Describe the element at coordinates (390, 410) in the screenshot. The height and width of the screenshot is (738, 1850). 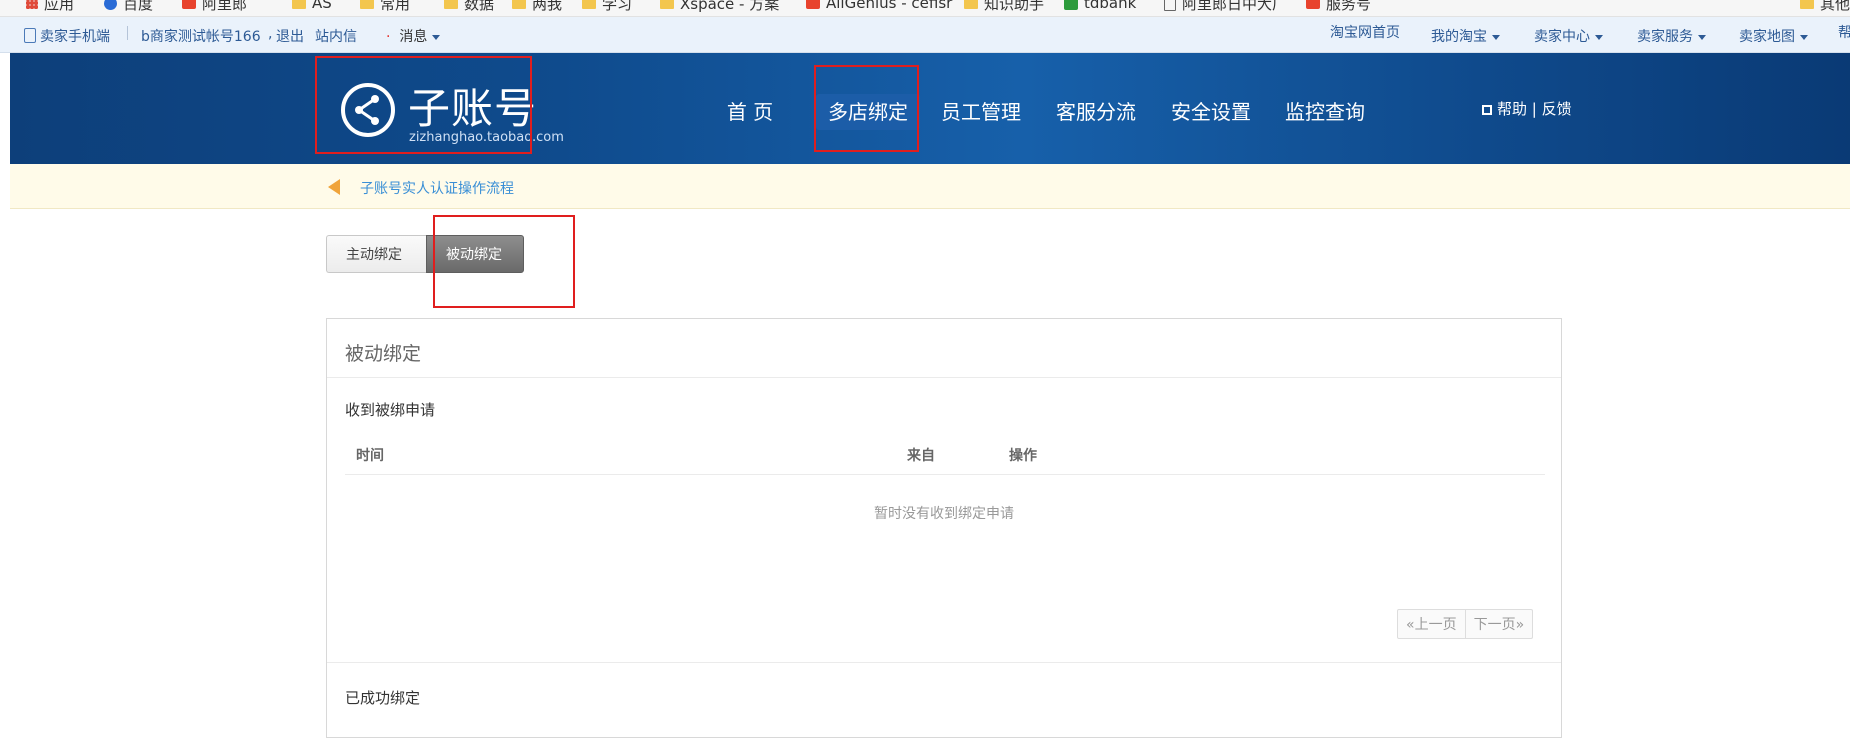
I see `received-requests-title: 收到被绑申请` at that location.